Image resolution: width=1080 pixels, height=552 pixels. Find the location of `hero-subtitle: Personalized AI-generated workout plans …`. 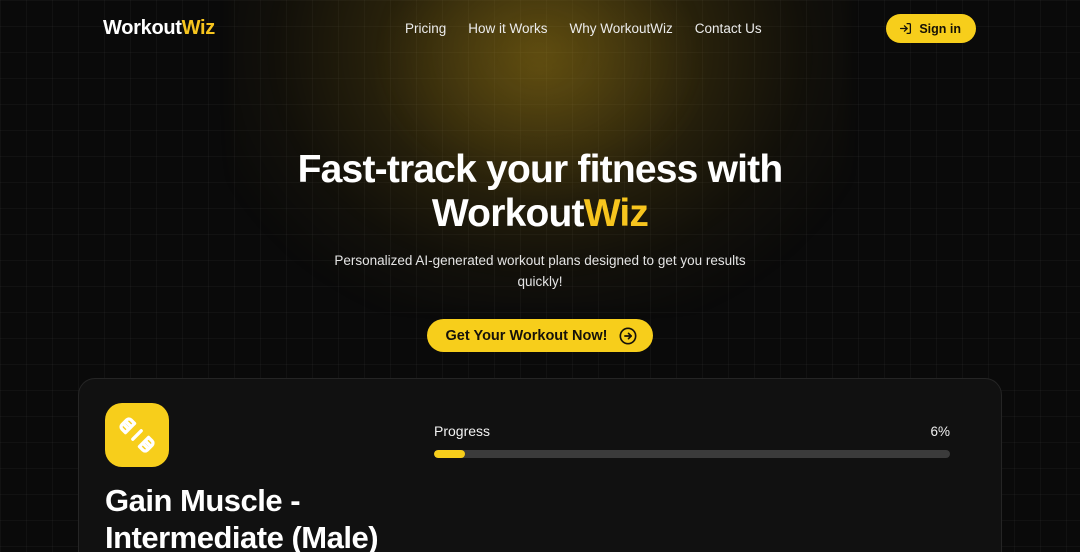

hero-subtitle: Personalized AI-generated workout plans … is located at coordinates (540, 271).